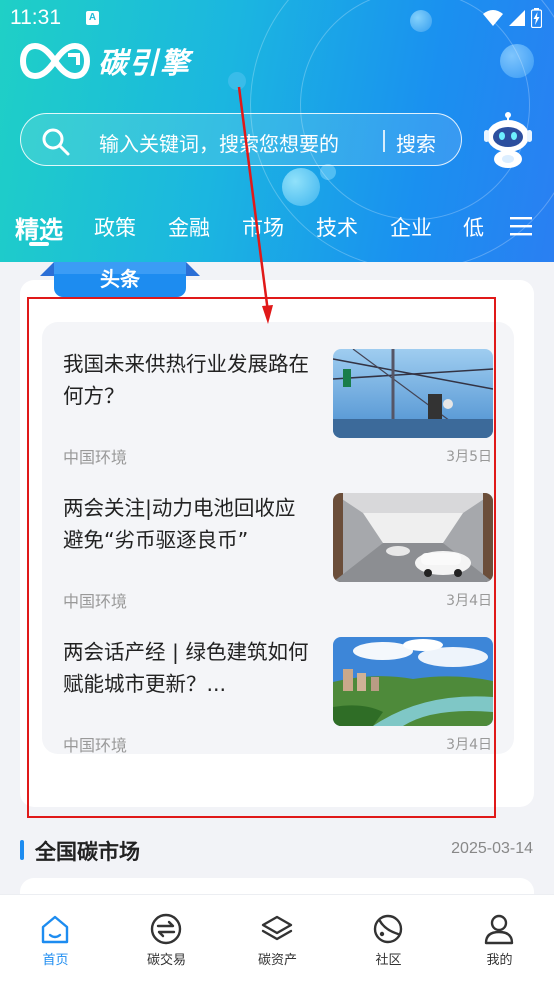 Image resolution: width=554 pixels, height=984 pixels. I want to click on home-icon, so click(55, 929).